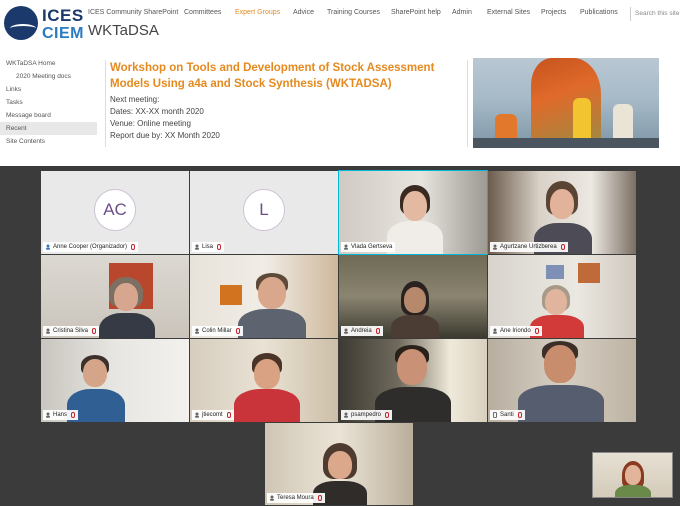 The height and width of the screenshot is (506, 680). Describe the element at coordinates (462, 12) in the screenshot. I see `nav-admin: Admin` at that location.